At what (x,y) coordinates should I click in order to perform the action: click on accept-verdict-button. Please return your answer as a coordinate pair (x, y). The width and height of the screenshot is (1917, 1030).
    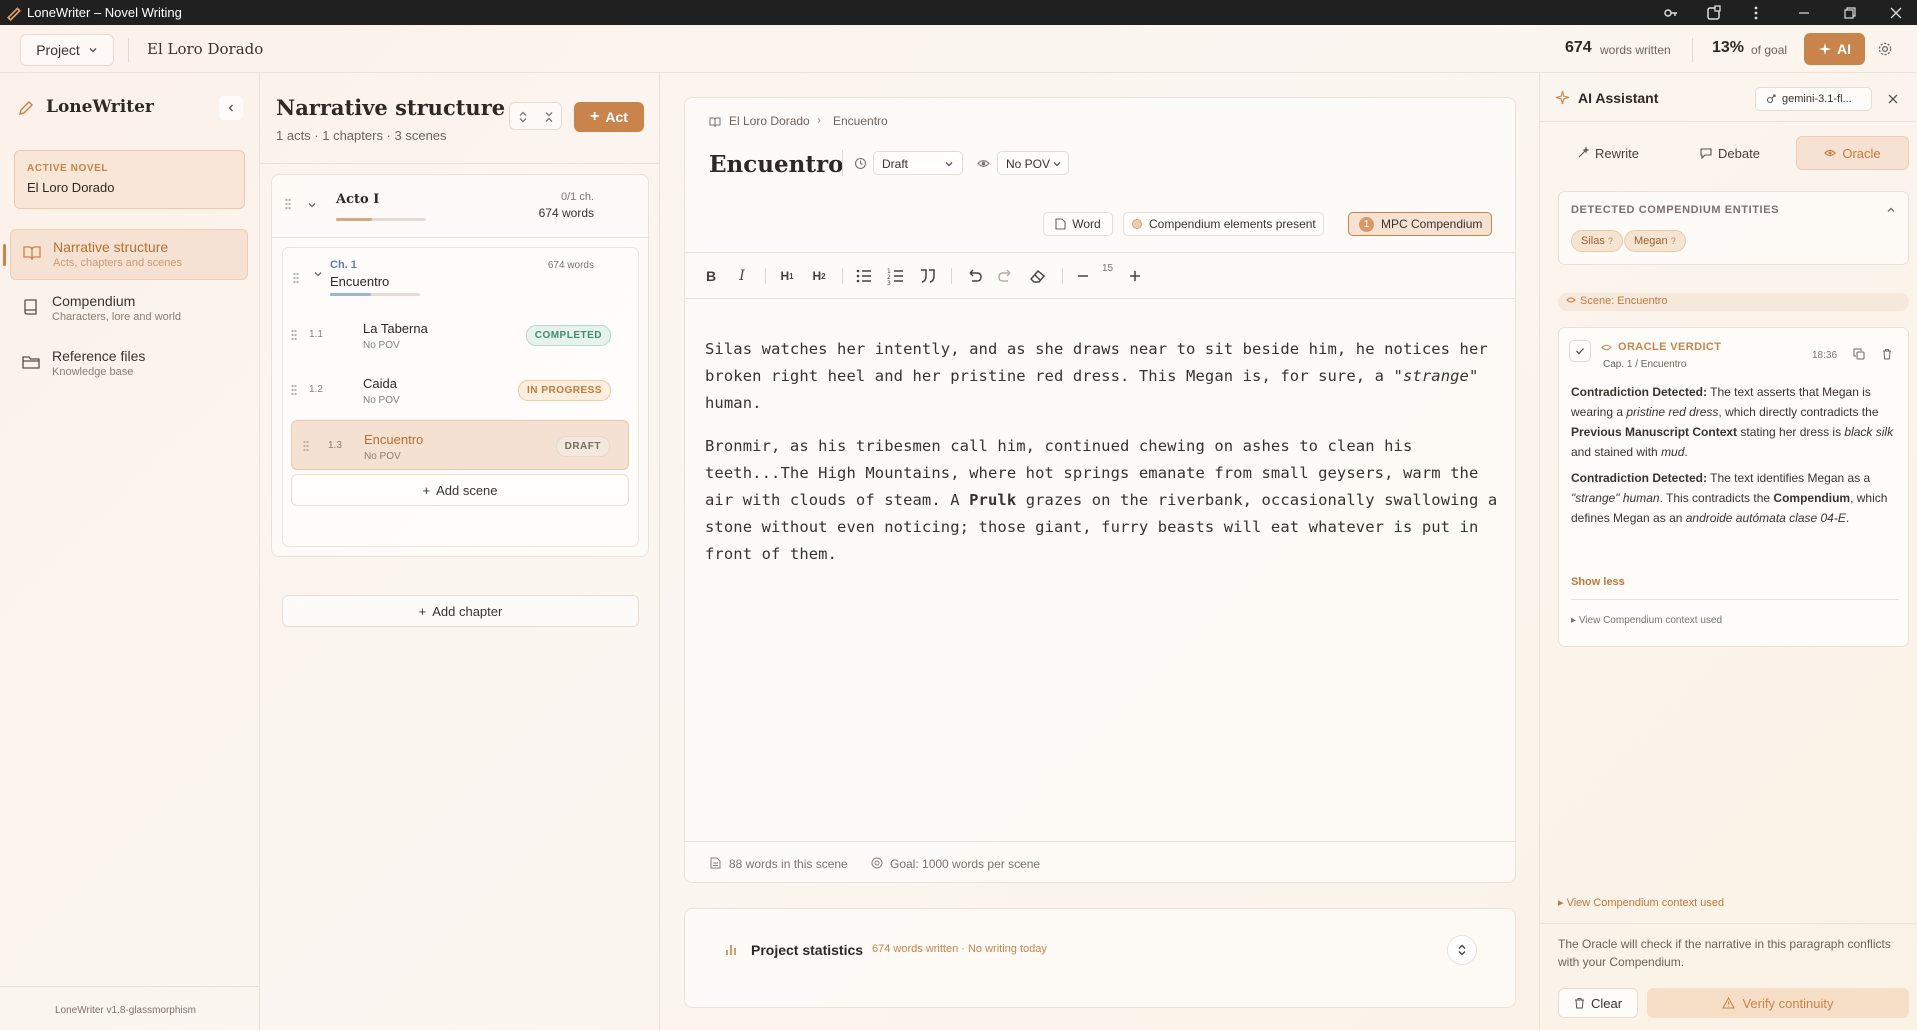
    Looking at the image, I should click on (1580, 351).